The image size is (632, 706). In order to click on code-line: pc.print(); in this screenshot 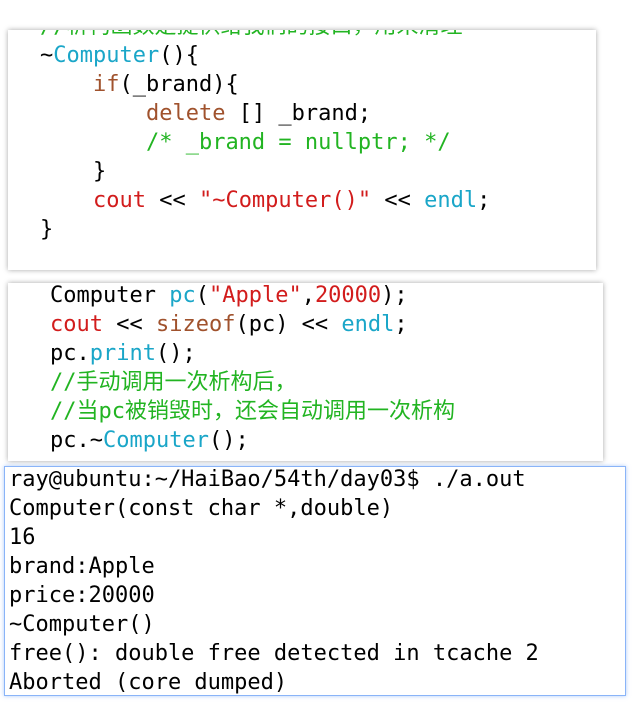, I will do `click(252, 353)`.